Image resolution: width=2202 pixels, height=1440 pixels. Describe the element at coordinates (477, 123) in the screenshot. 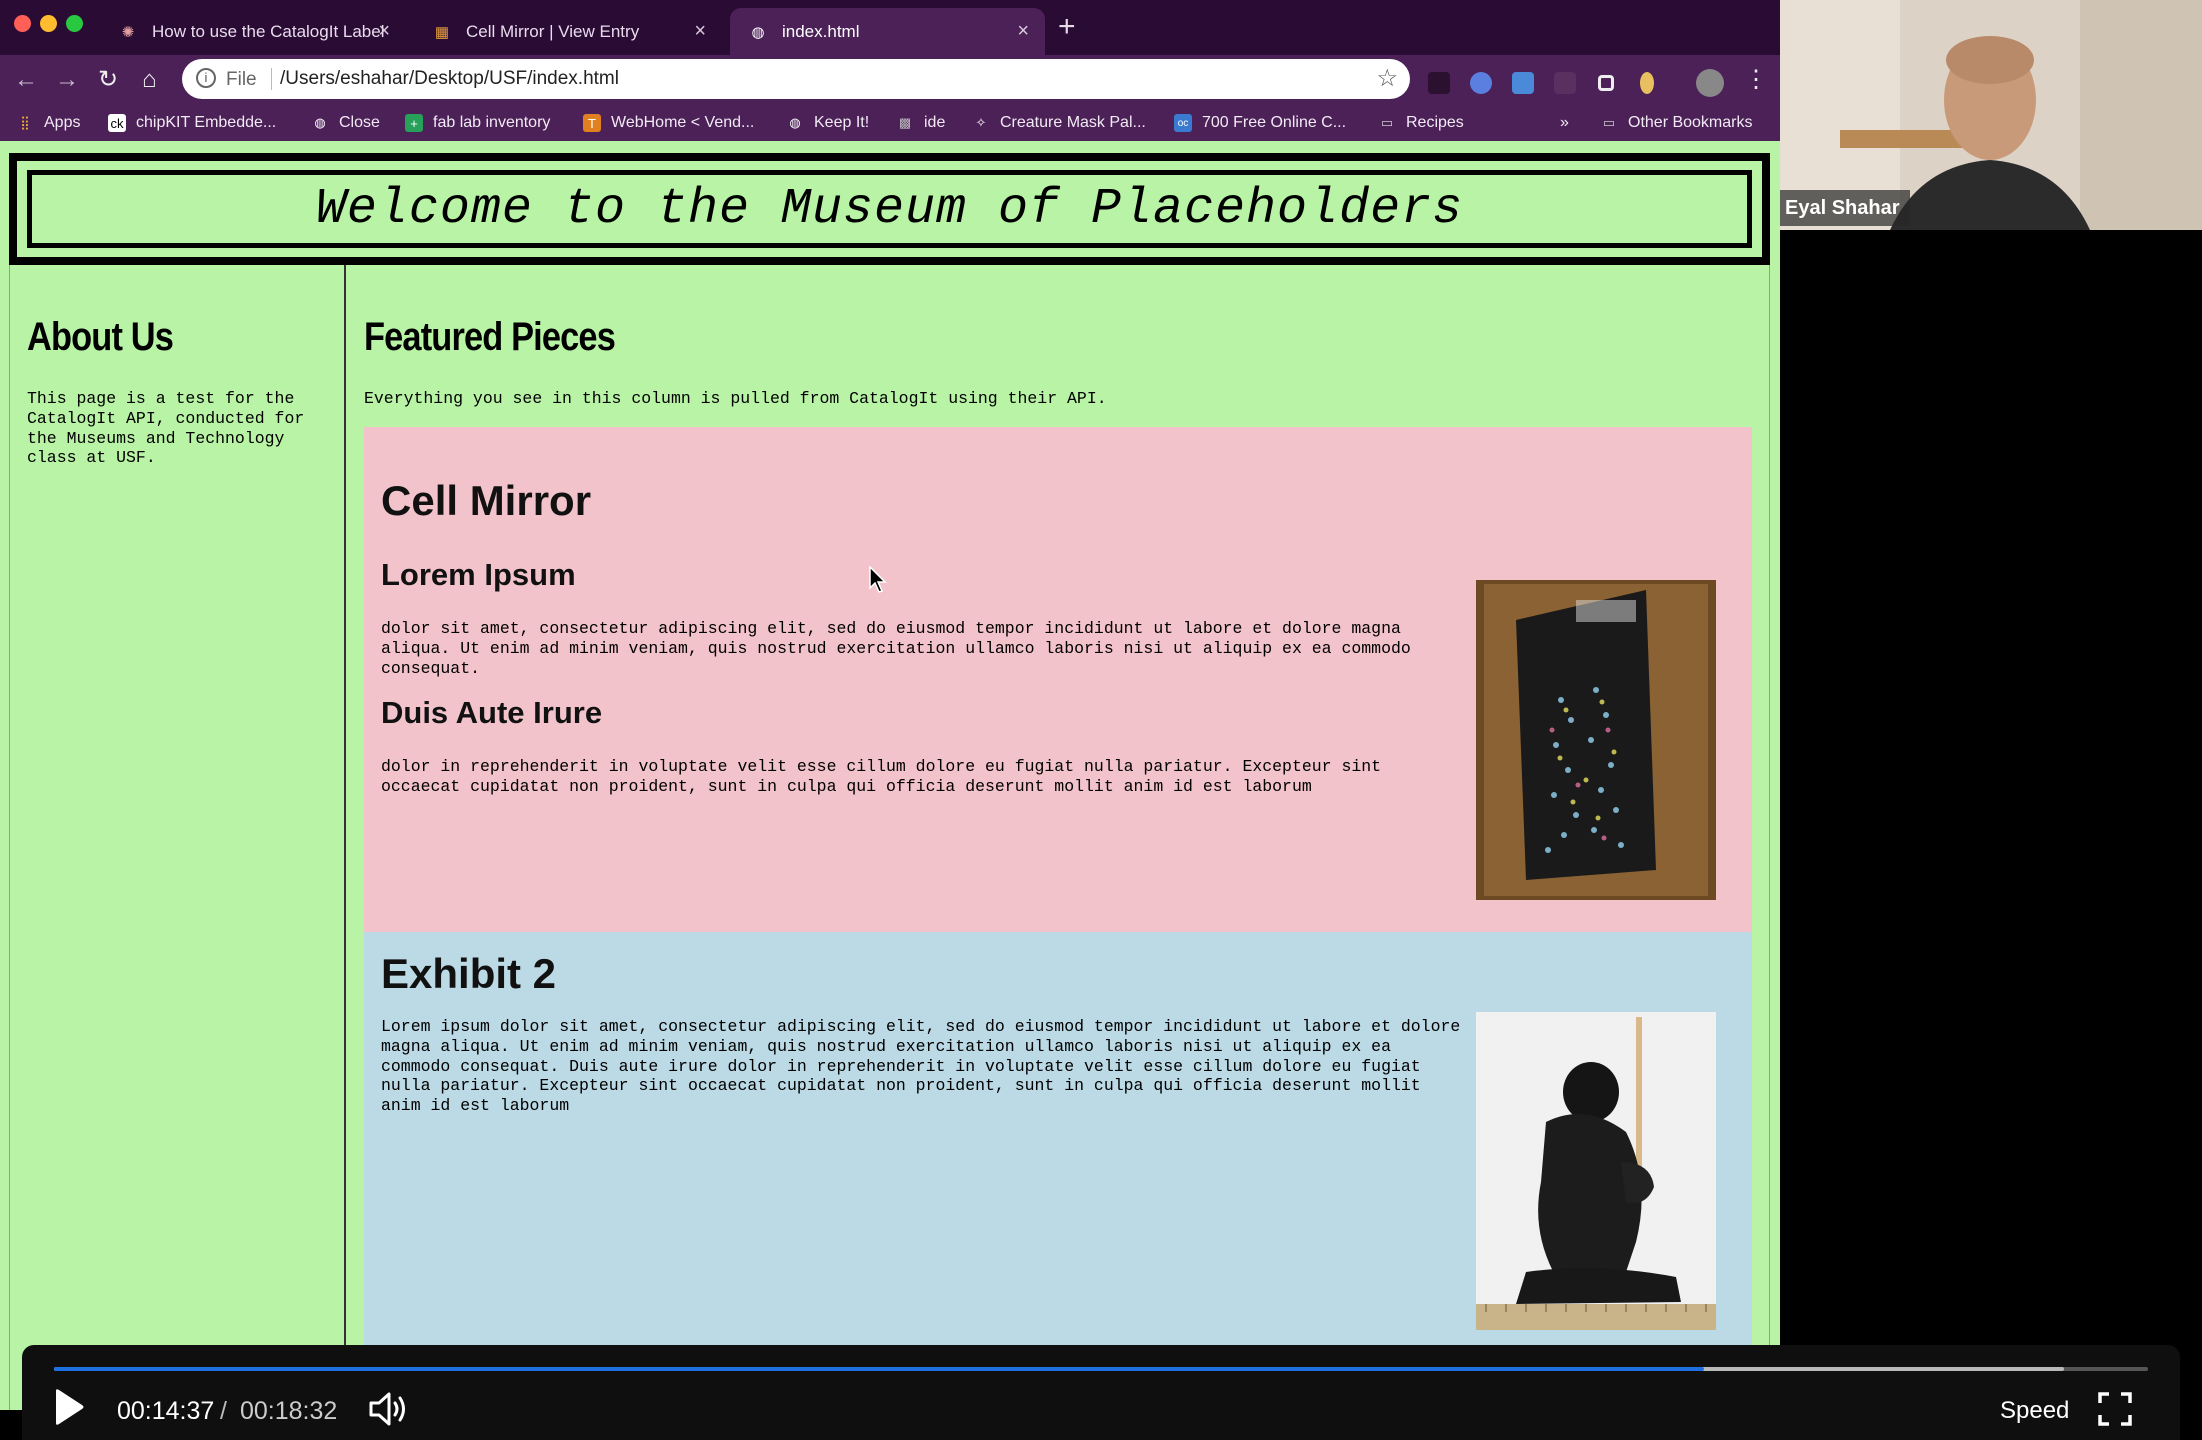

I see `bookmark-fab-lab-inventory: + fab lab inventory` at that location.